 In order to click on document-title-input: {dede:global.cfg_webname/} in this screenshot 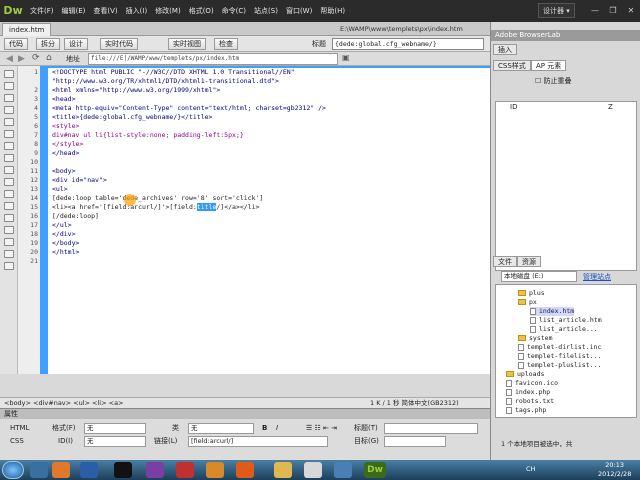, I will do `click(408, 44)`.